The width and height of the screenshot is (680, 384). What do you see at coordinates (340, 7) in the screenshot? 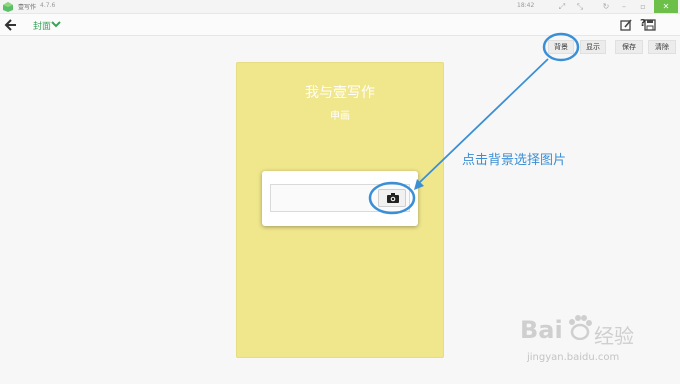
I see `title-bar: 壹写作 4.7.6 18:42 ⤢ ⤡ ↻ – ▫ ✕` at bounding box center [340, 7].